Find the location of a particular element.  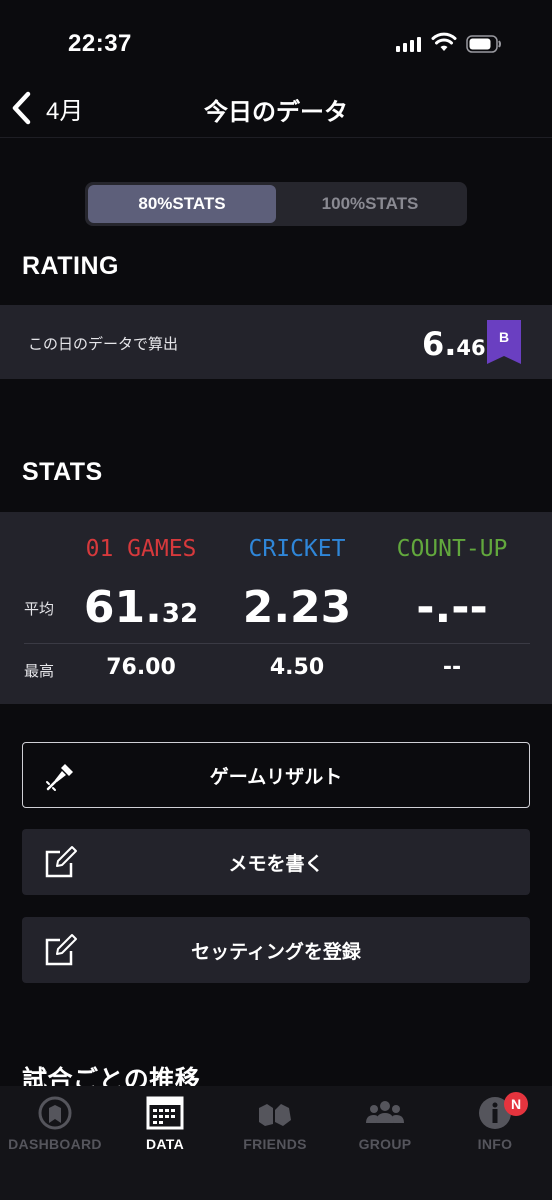

average-01-games: 61.32 is located at coordinates (141, 607).